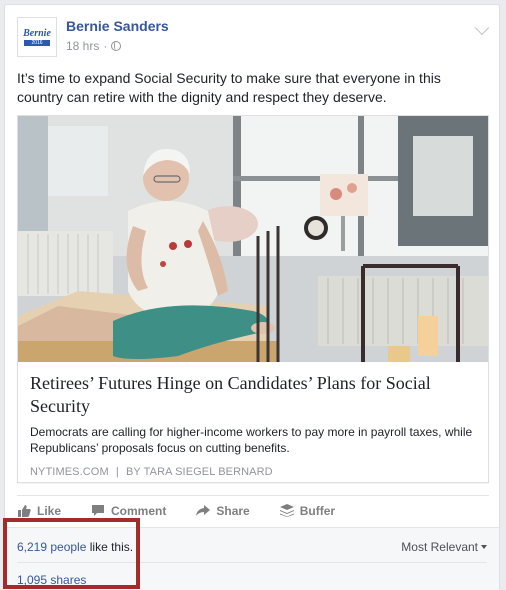 This screenshot has height=590, width=506. What do you see at coordinates (482, 28) in the screenshot?
I see `chevron-down-icon` at bounding box center [482, 28].